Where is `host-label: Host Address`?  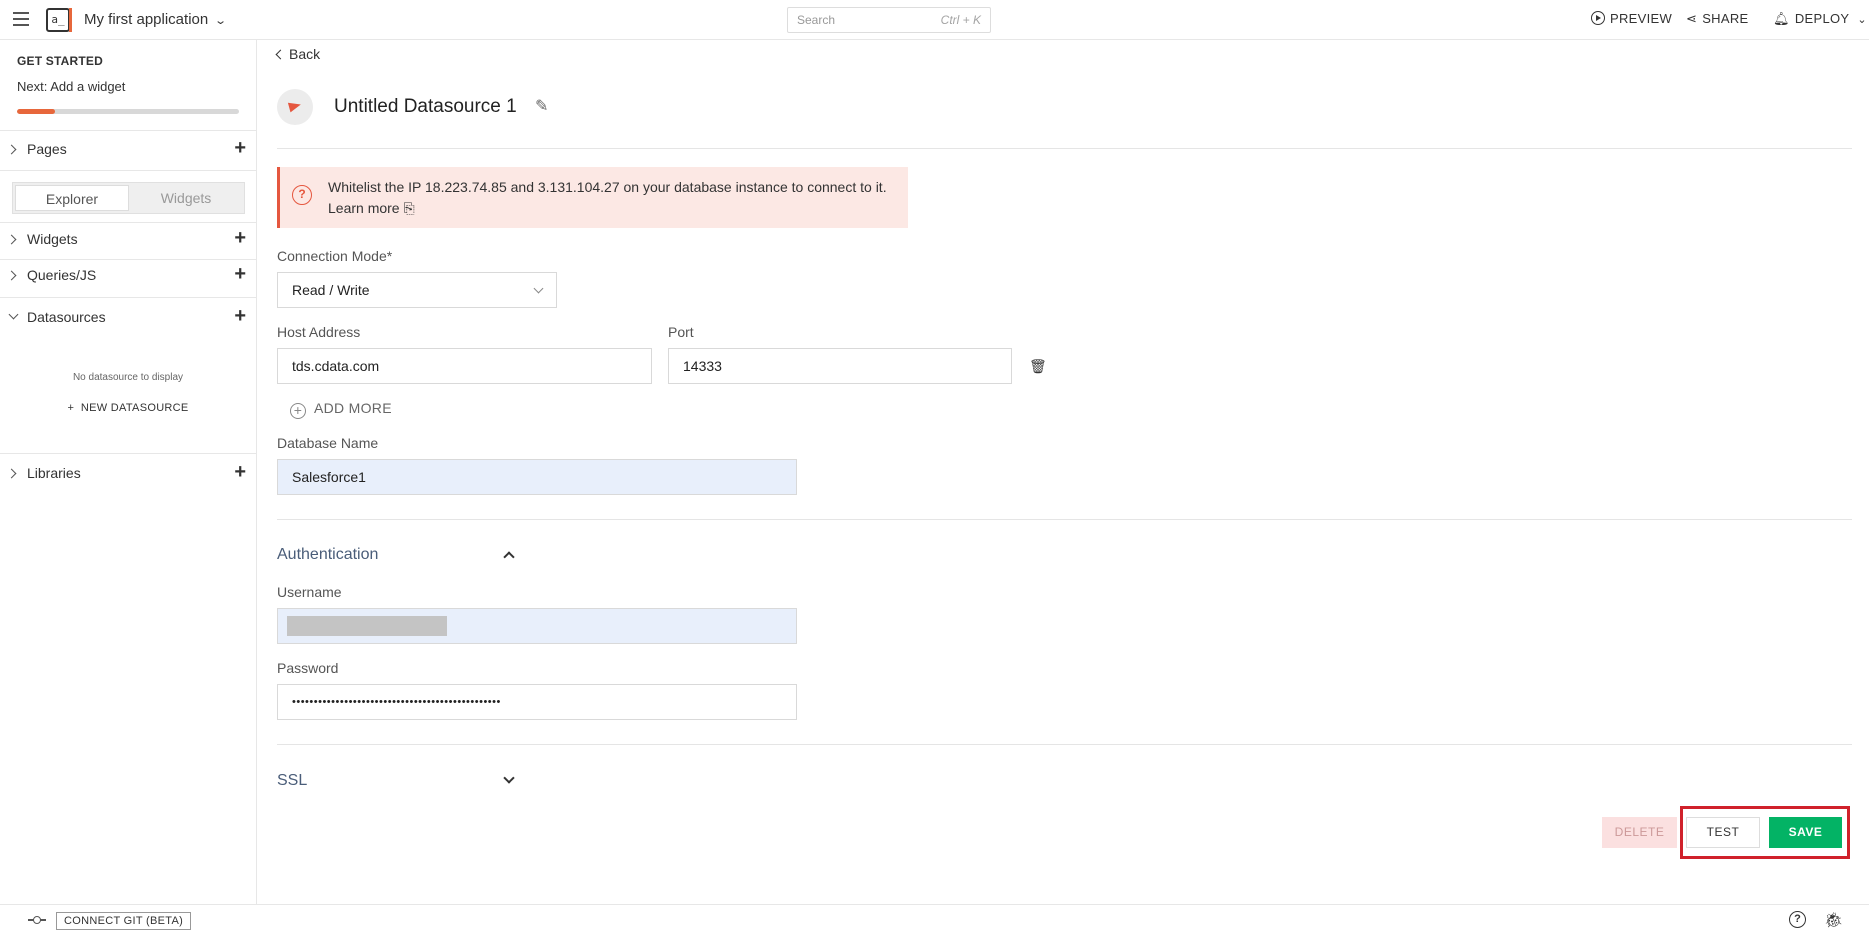
host-label: Host Address is located at coordinates (319, 332).